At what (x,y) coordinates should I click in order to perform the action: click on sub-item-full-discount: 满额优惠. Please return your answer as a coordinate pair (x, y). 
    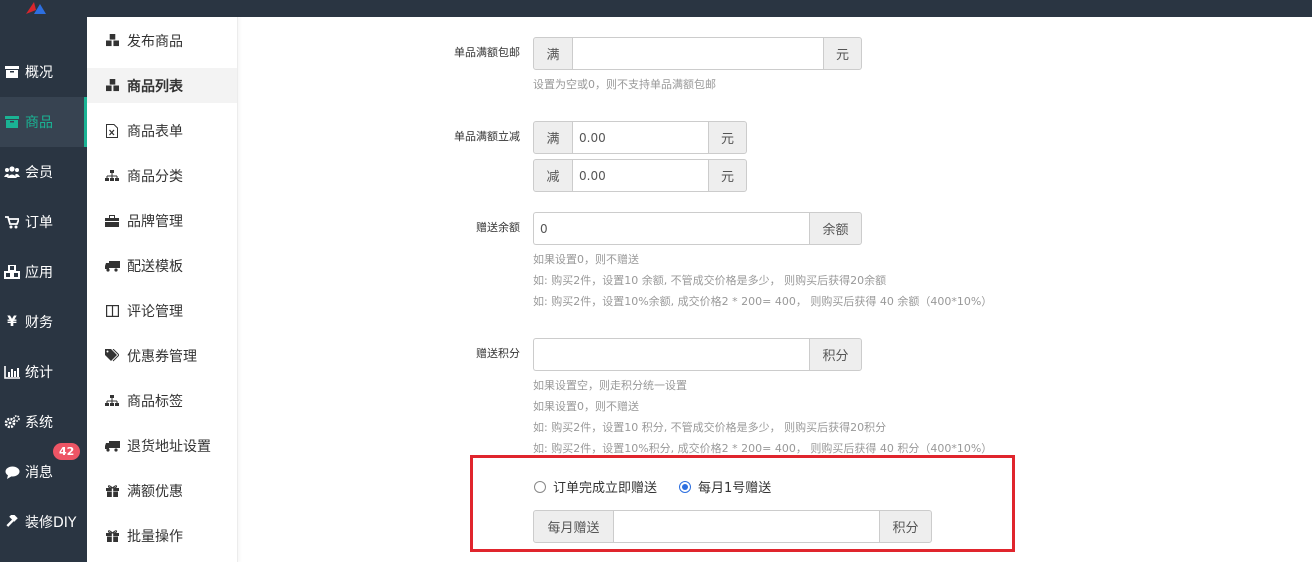
    Looking at the image, I should click on (162, 490).